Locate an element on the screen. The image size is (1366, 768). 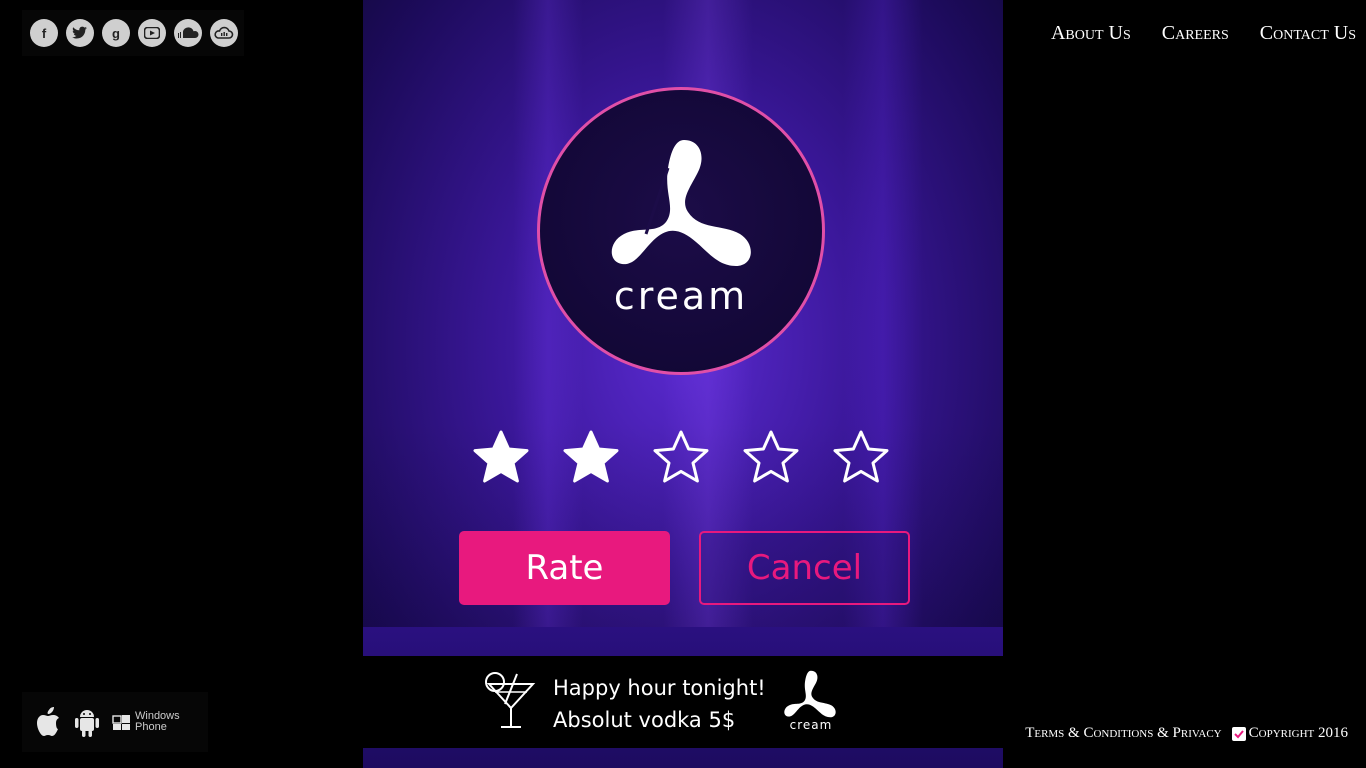
twitter-icon is located at coordinates (80, 33).